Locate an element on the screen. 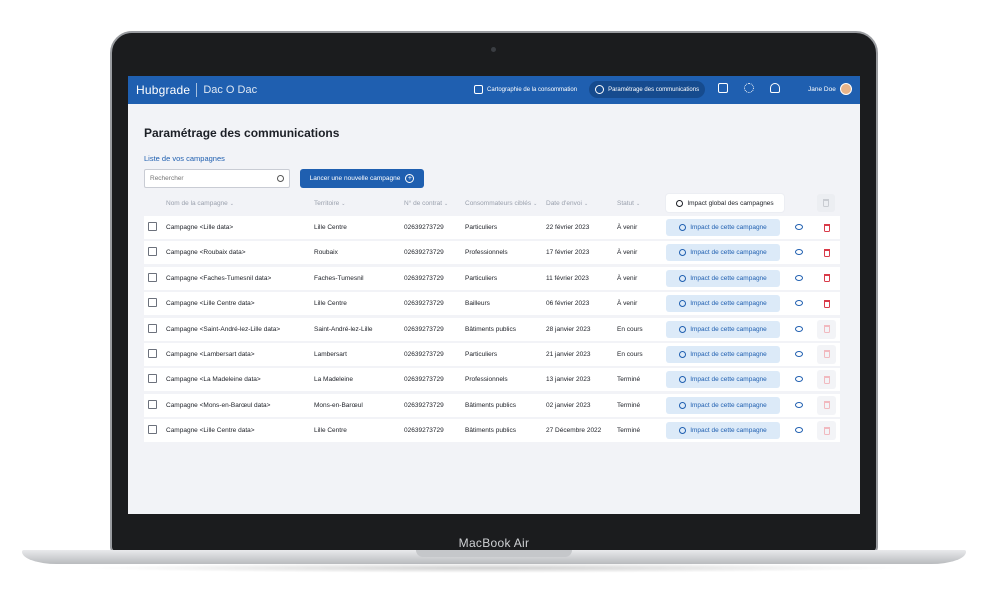  cell-name: Campagne <Lille data> is located at coordinates (200, 227).